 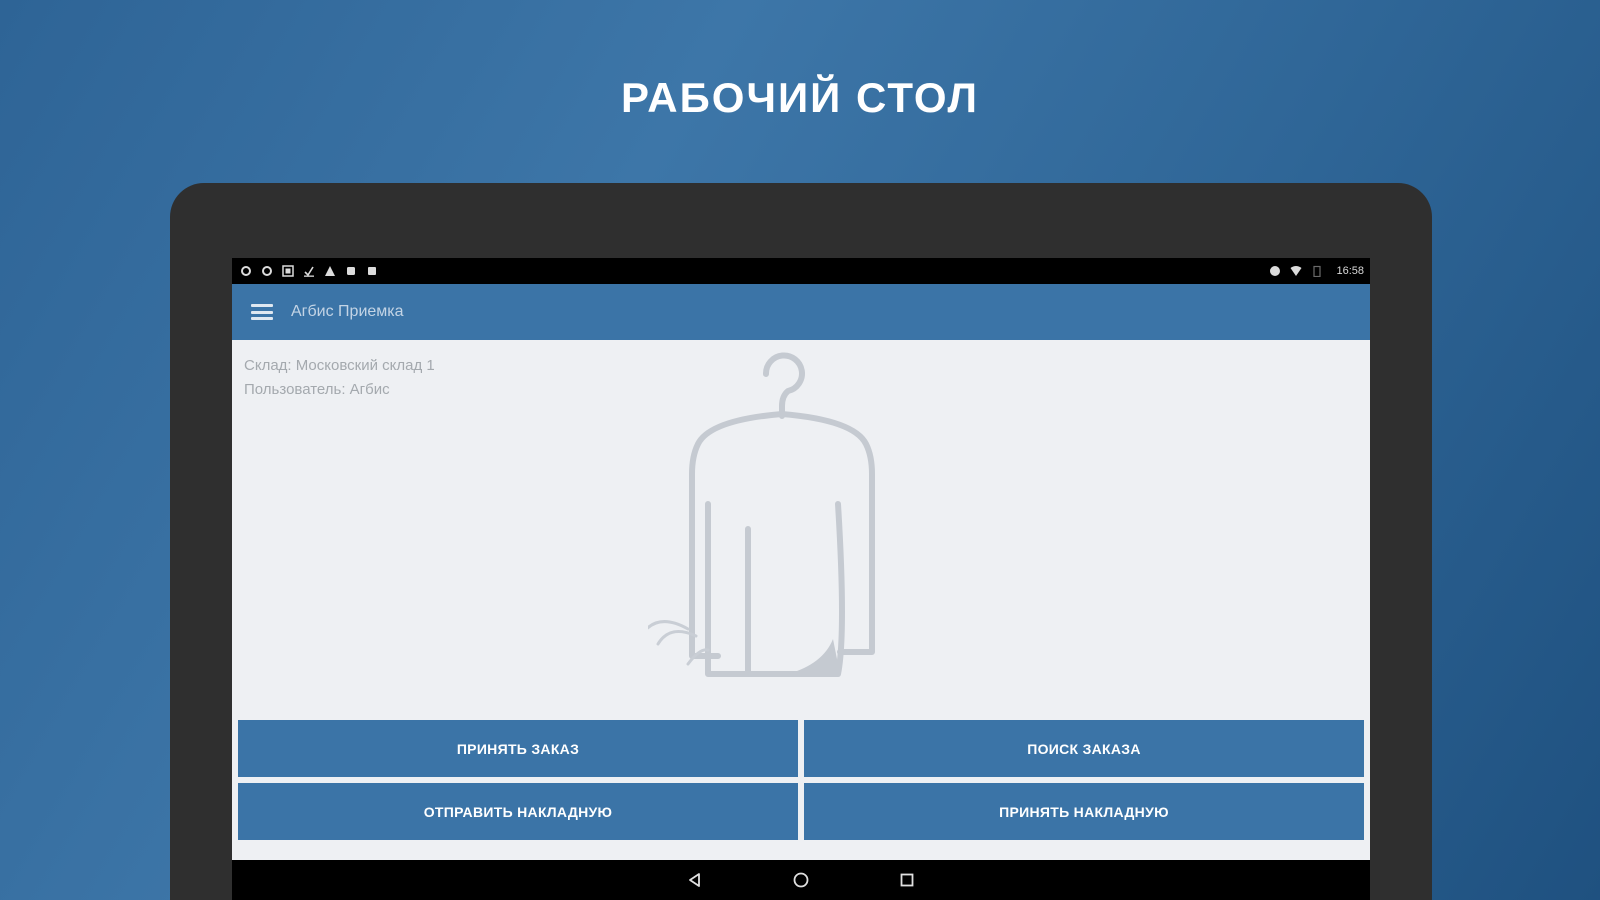 I want to click on garment-hanger-icon, so click(x=761, y=514).